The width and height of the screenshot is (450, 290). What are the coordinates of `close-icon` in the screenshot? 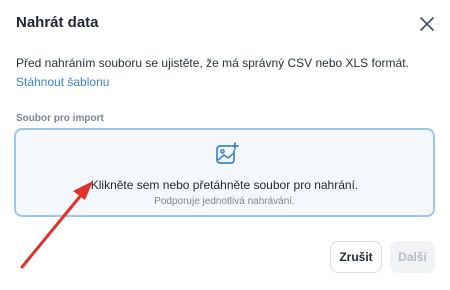 It's located at (427, 24).